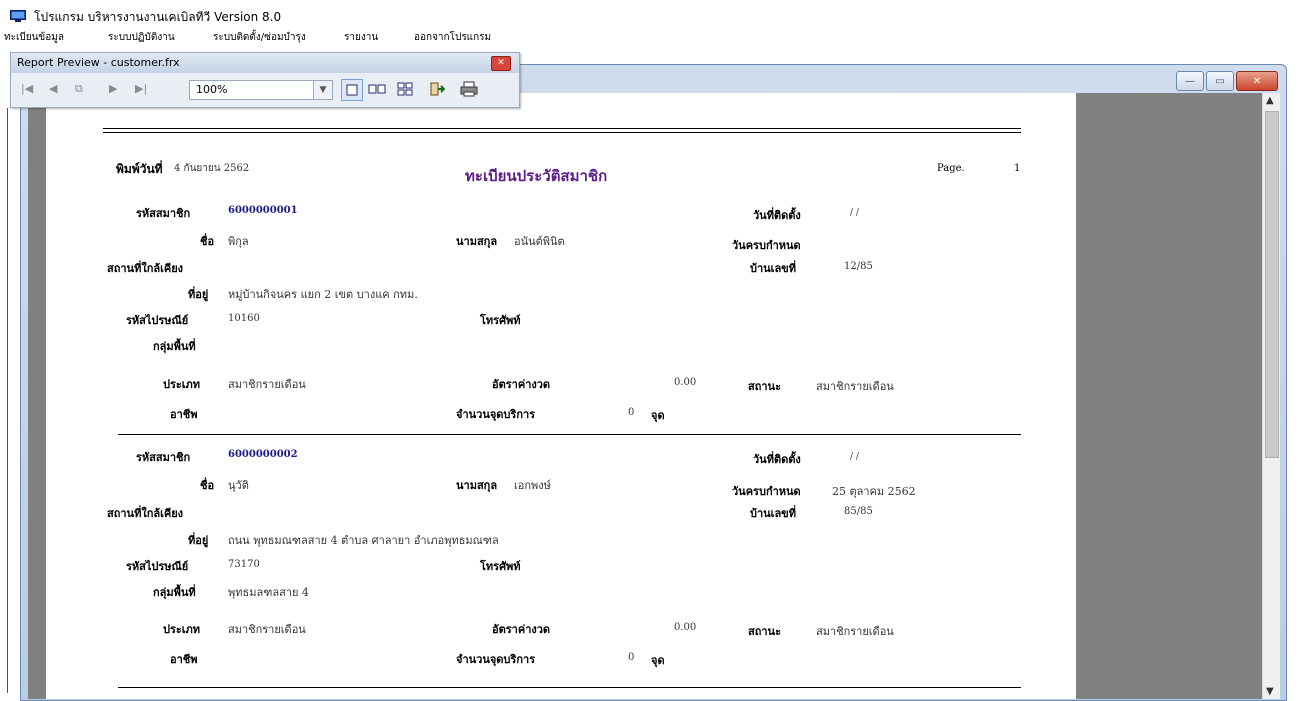 The height and width of the screenshot is (701, 1303). What do you see at coordinates (113, 88) in the screenshot?
I see `next-page-icon: ▶` at bounding box center [113, 88].